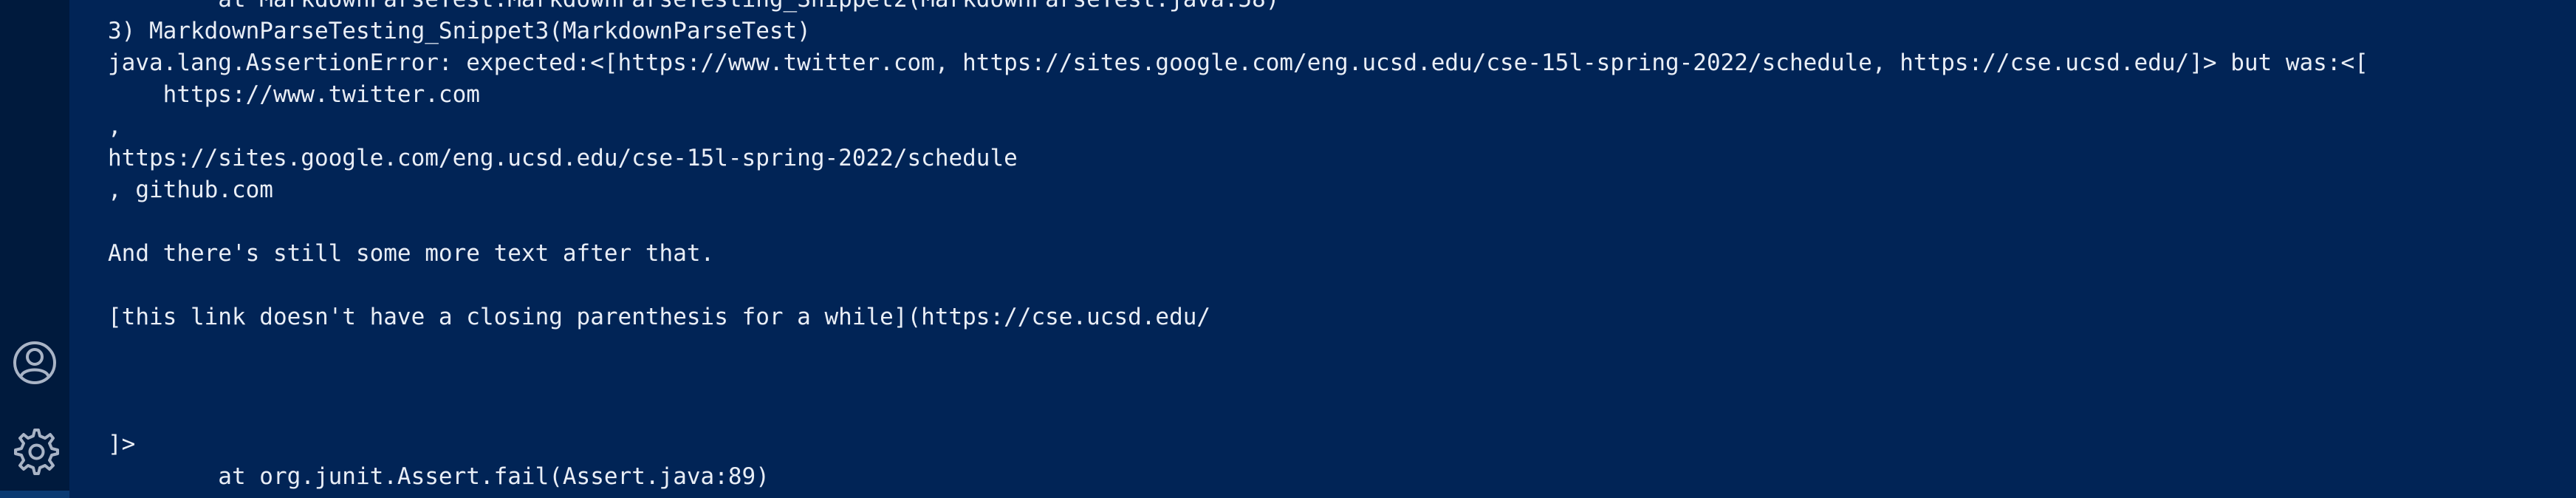 The width and height of the screenshot is (2576, 498). Describe the element at coordinates (122, 444) in the screenshot. I see `terminal-line: ]>` at that location.